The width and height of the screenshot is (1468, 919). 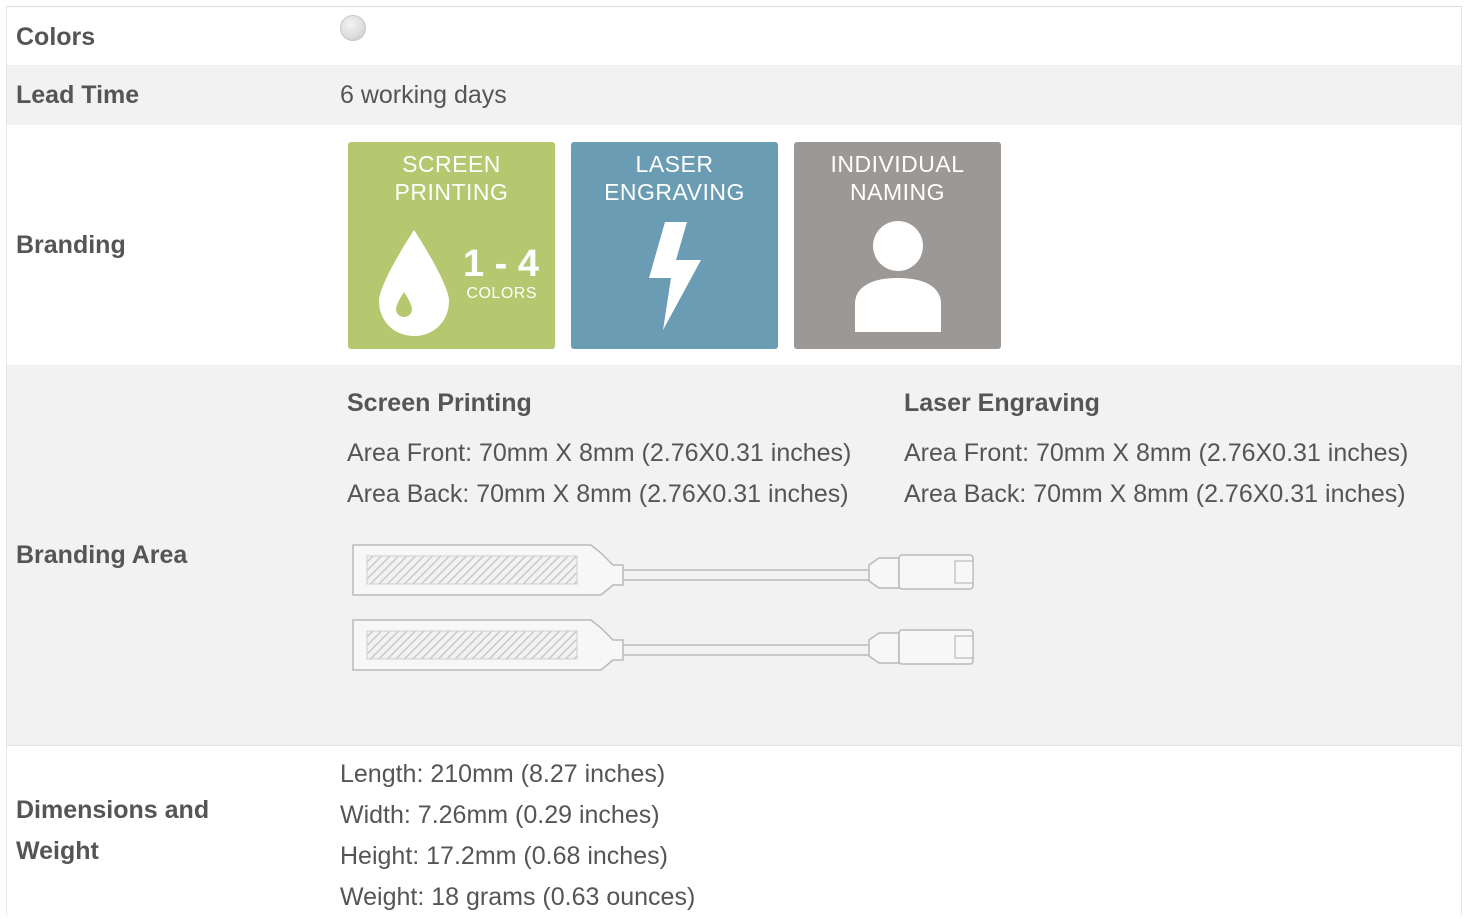 What do you see at coordinates (503, 774) in the screenshot?
I see `length-value: Length: 210mm (8.27 inches)` at bounding box center [503, 774].